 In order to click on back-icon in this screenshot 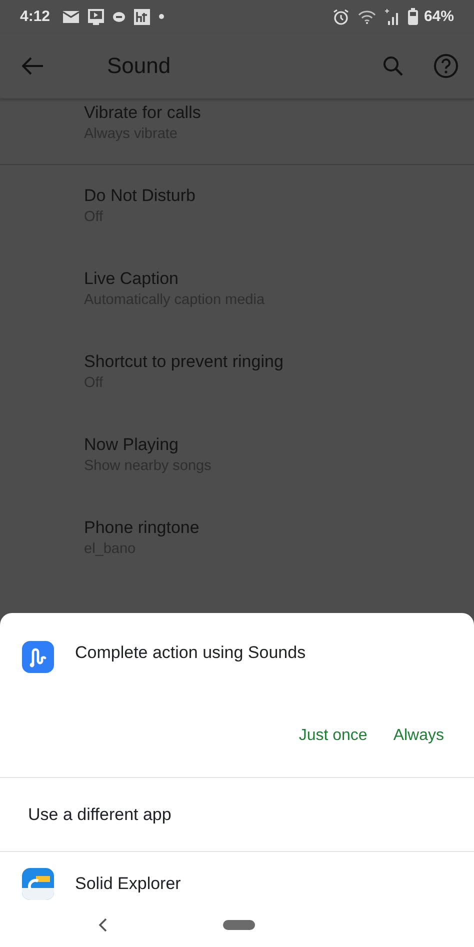, I will do `click(103, 925)`.